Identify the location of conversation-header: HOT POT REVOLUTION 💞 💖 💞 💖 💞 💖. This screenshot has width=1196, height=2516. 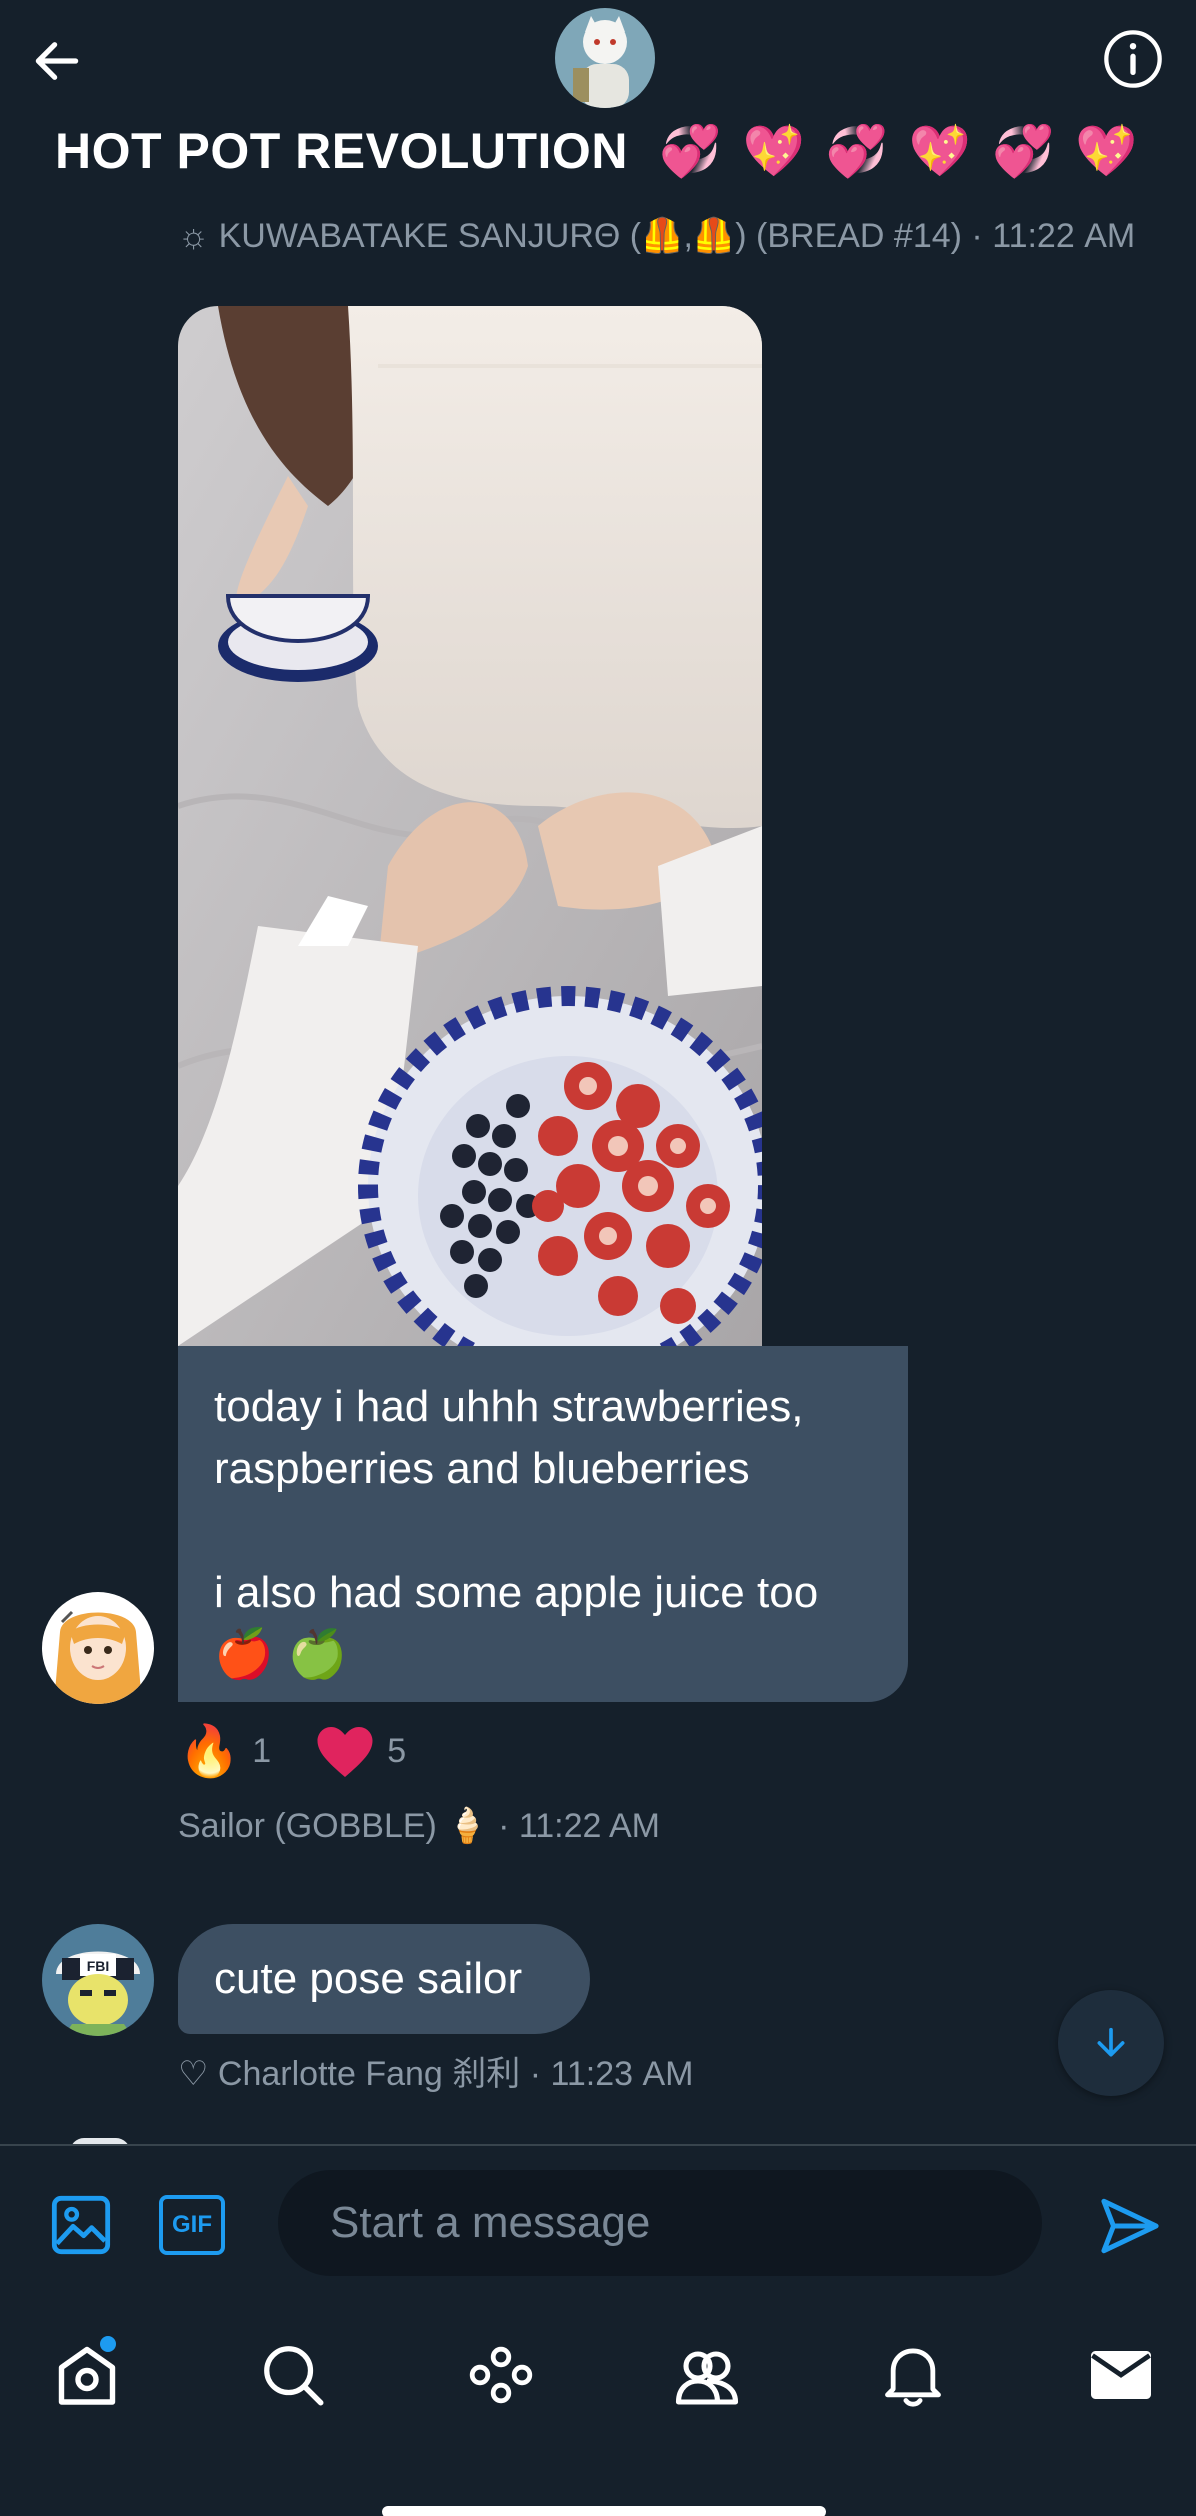
(598, 110).